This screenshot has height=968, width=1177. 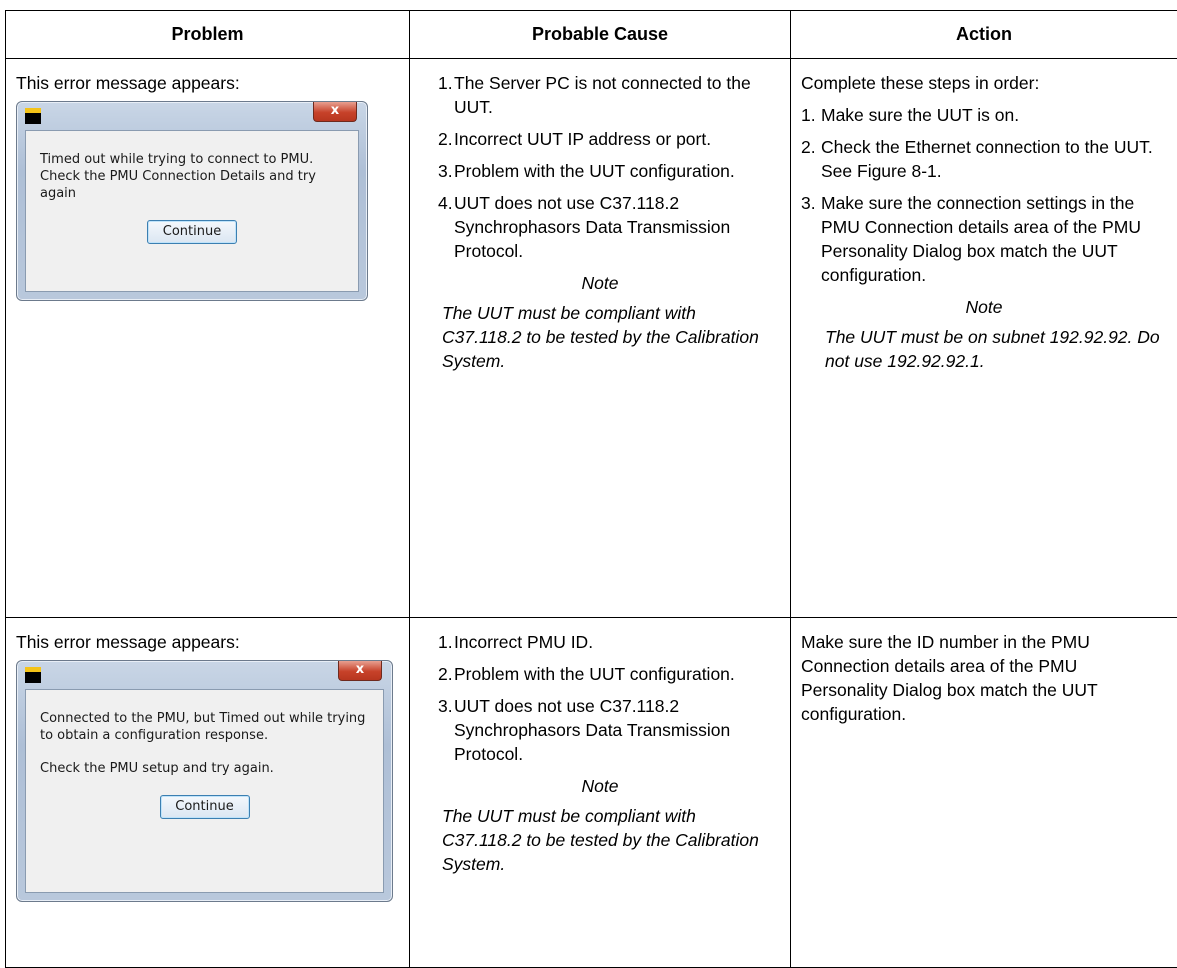 What do you see at coordinates (984, 35) in the screenshot?
I see `header-action: Action` at bounding box center [984, 35].